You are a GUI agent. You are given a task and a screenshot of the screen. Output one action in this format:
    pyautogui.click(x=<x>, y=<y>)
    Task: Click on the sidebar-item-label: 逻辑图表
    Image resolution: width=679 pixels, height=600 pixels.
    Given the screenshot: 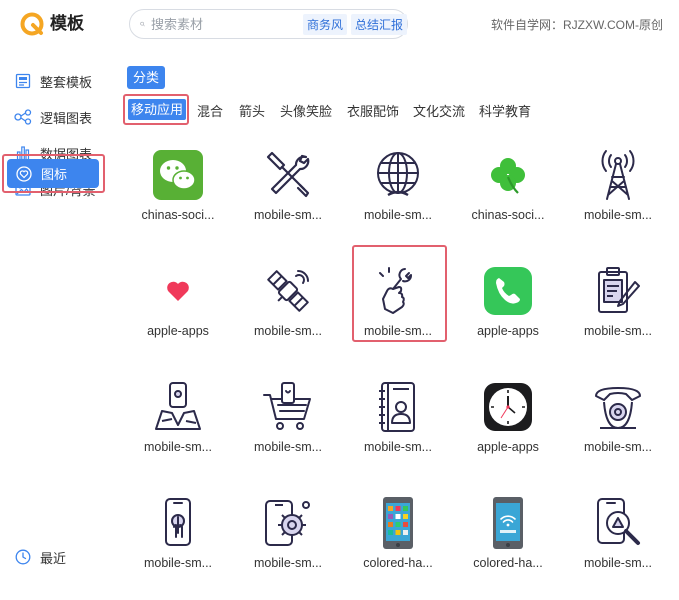 What is the action you would take?
    pyautogui.click(x=66, y=118)
    